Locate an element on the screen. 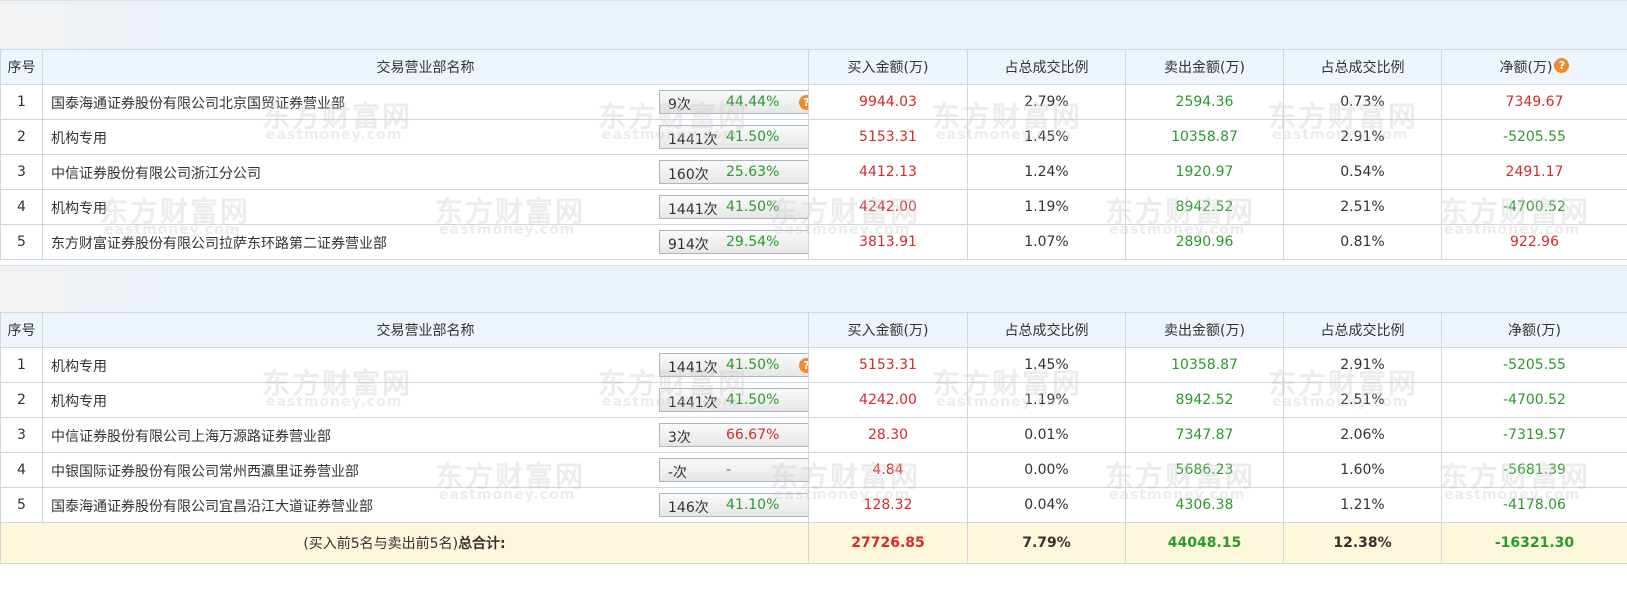 This screenshot has height=601, width=1627. total-buy: 27726.85 is located at coordinates (888, 543).